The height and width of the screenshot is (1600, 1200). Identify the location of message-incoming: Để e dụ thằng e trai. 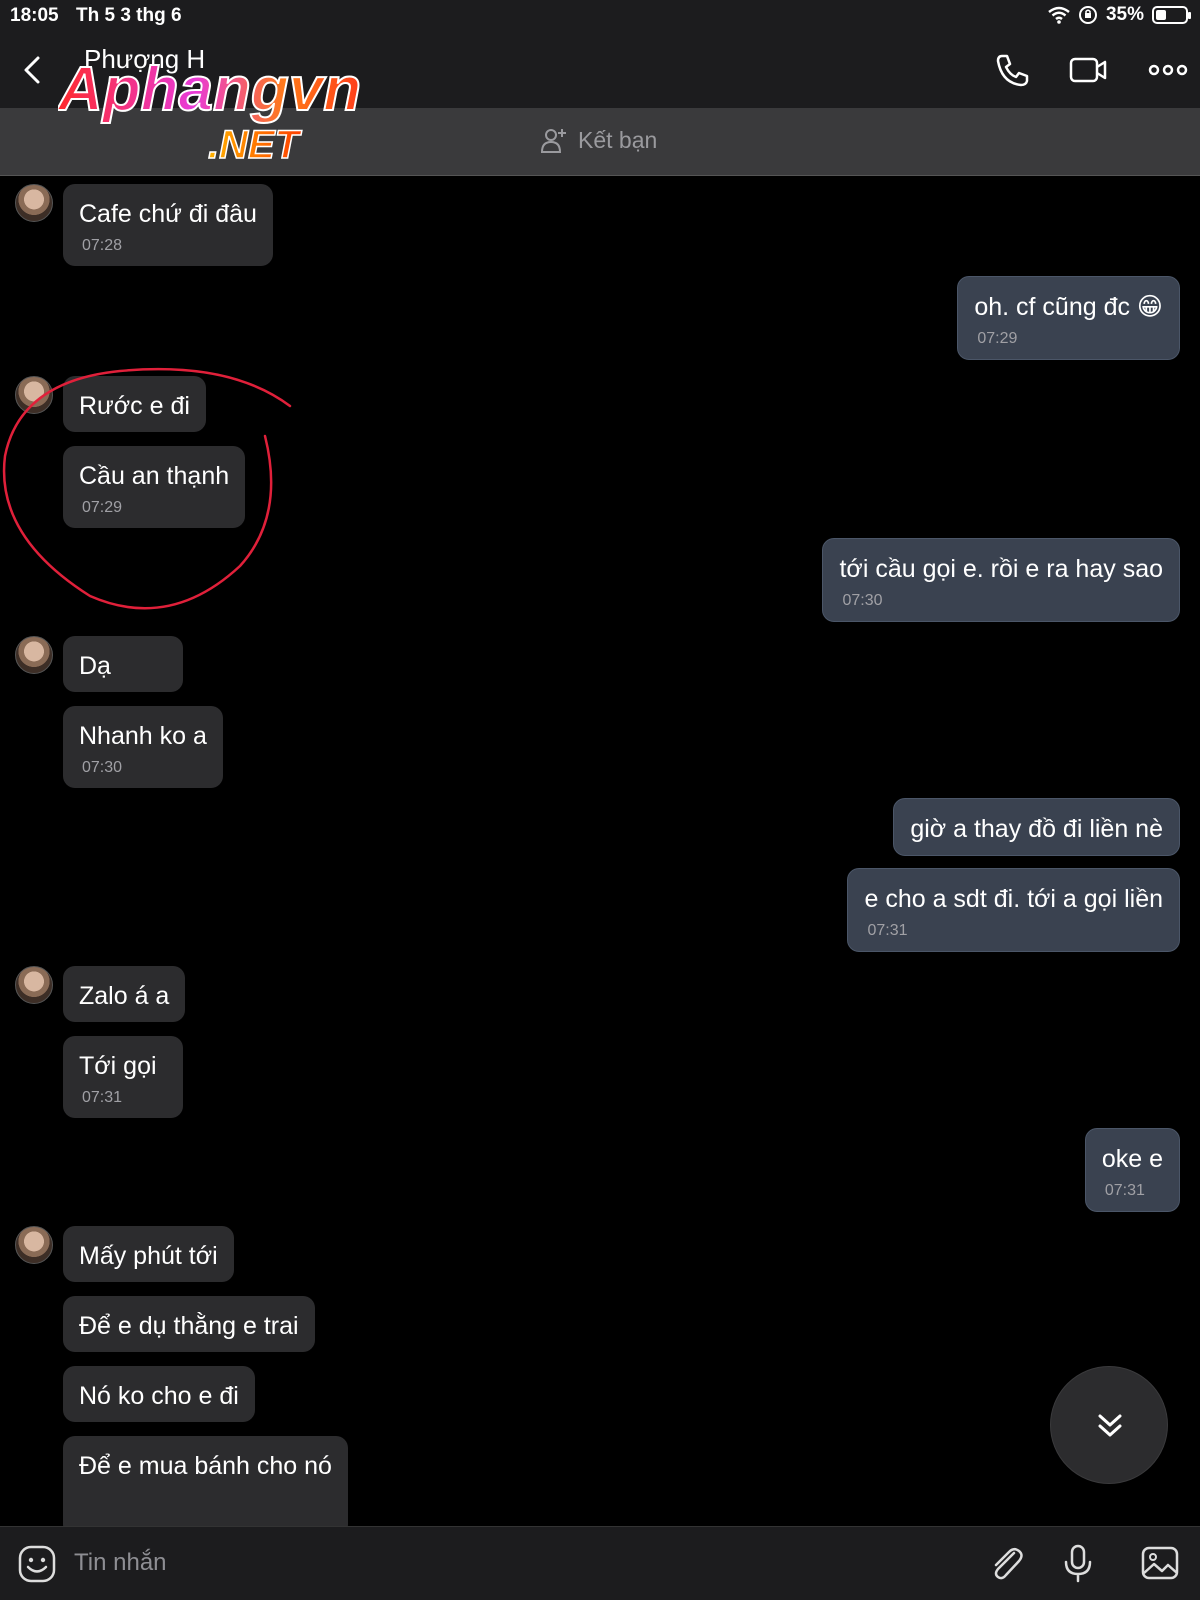
(189, 1324).